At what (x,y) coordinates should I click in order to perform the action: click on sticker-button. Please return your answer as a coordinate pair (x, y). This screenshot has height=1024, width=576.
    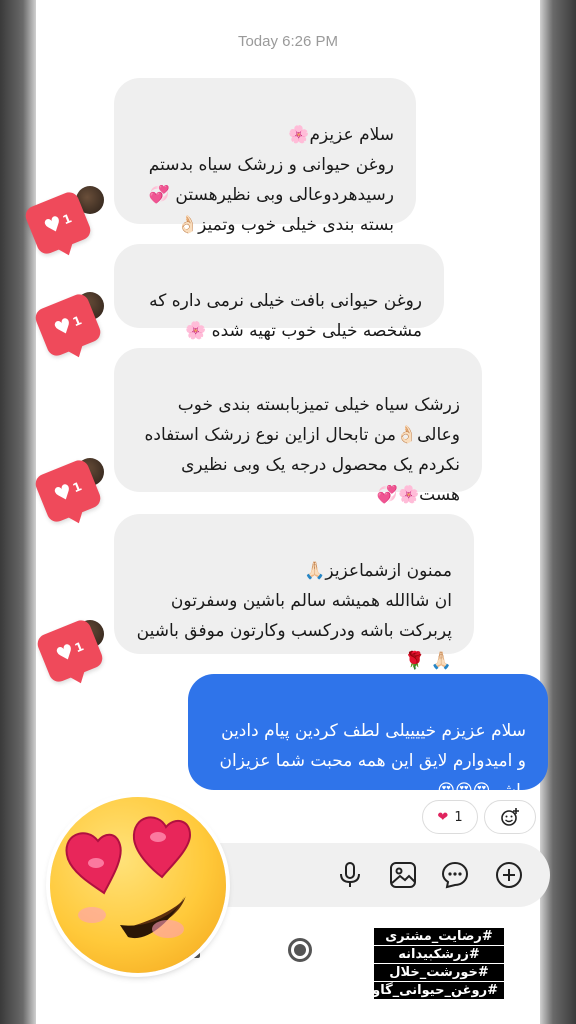
    Looking at the image, I should click on (455, 875).